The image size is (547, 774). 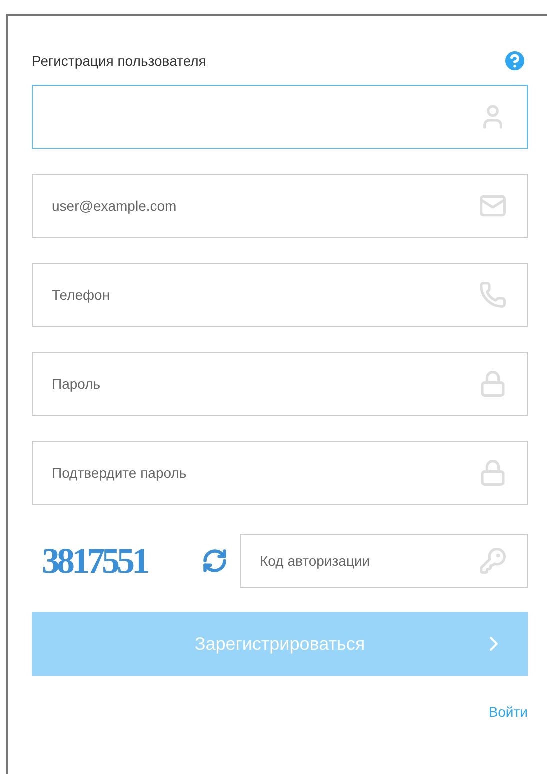 What do you see at coordinates (94, 561) in the screenshot?
I see `captcha-code: 3817551` at bounding box center [94, 561].